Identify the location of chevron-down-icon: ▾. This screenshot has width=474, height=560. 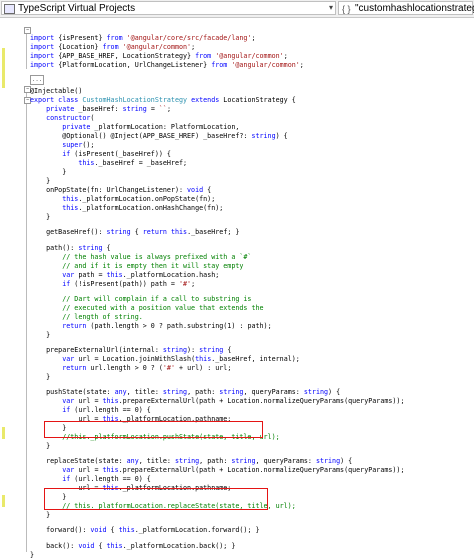
(331, 8).